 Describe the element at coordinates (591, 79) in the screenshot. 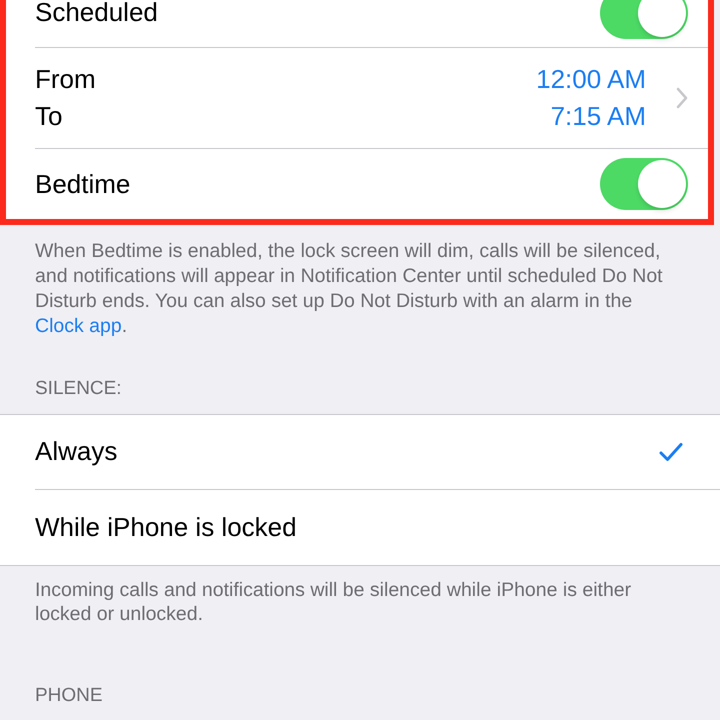

I see `from-time: 12:00 AM` at that location.